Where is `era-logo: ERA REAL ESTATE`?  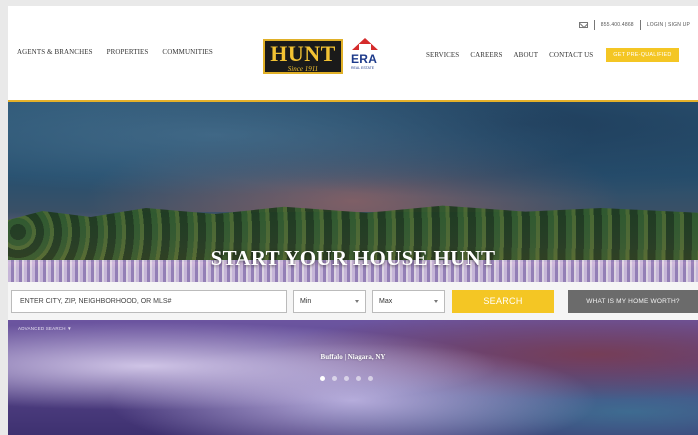
era-logo: ERA REAL ESTATE is located at coordinates (365, 56).